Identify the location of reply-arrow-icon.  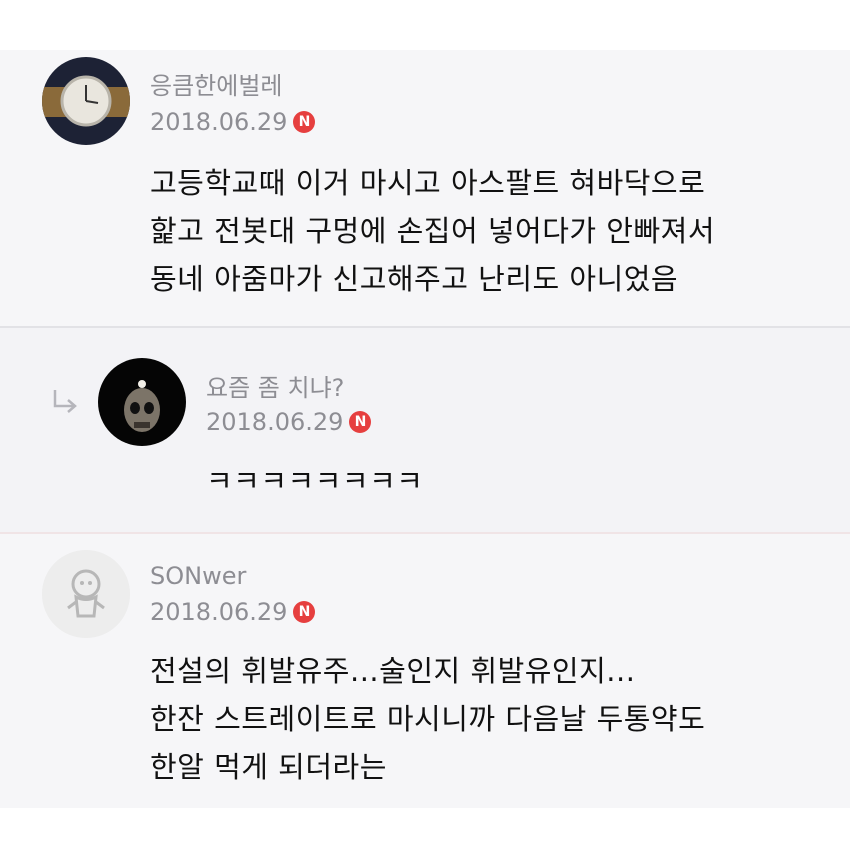
(65, 401).